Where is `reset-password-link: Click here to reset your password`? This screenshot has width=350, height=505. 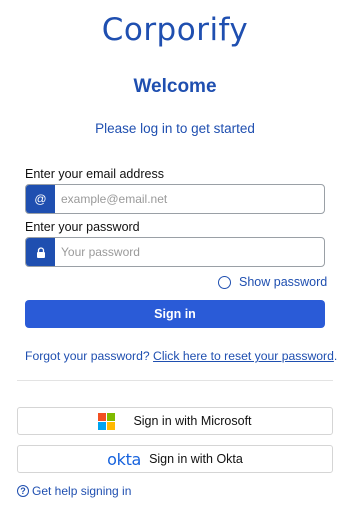 reset-password-link: Click here to reset your password is located at coordinates (243, 356).